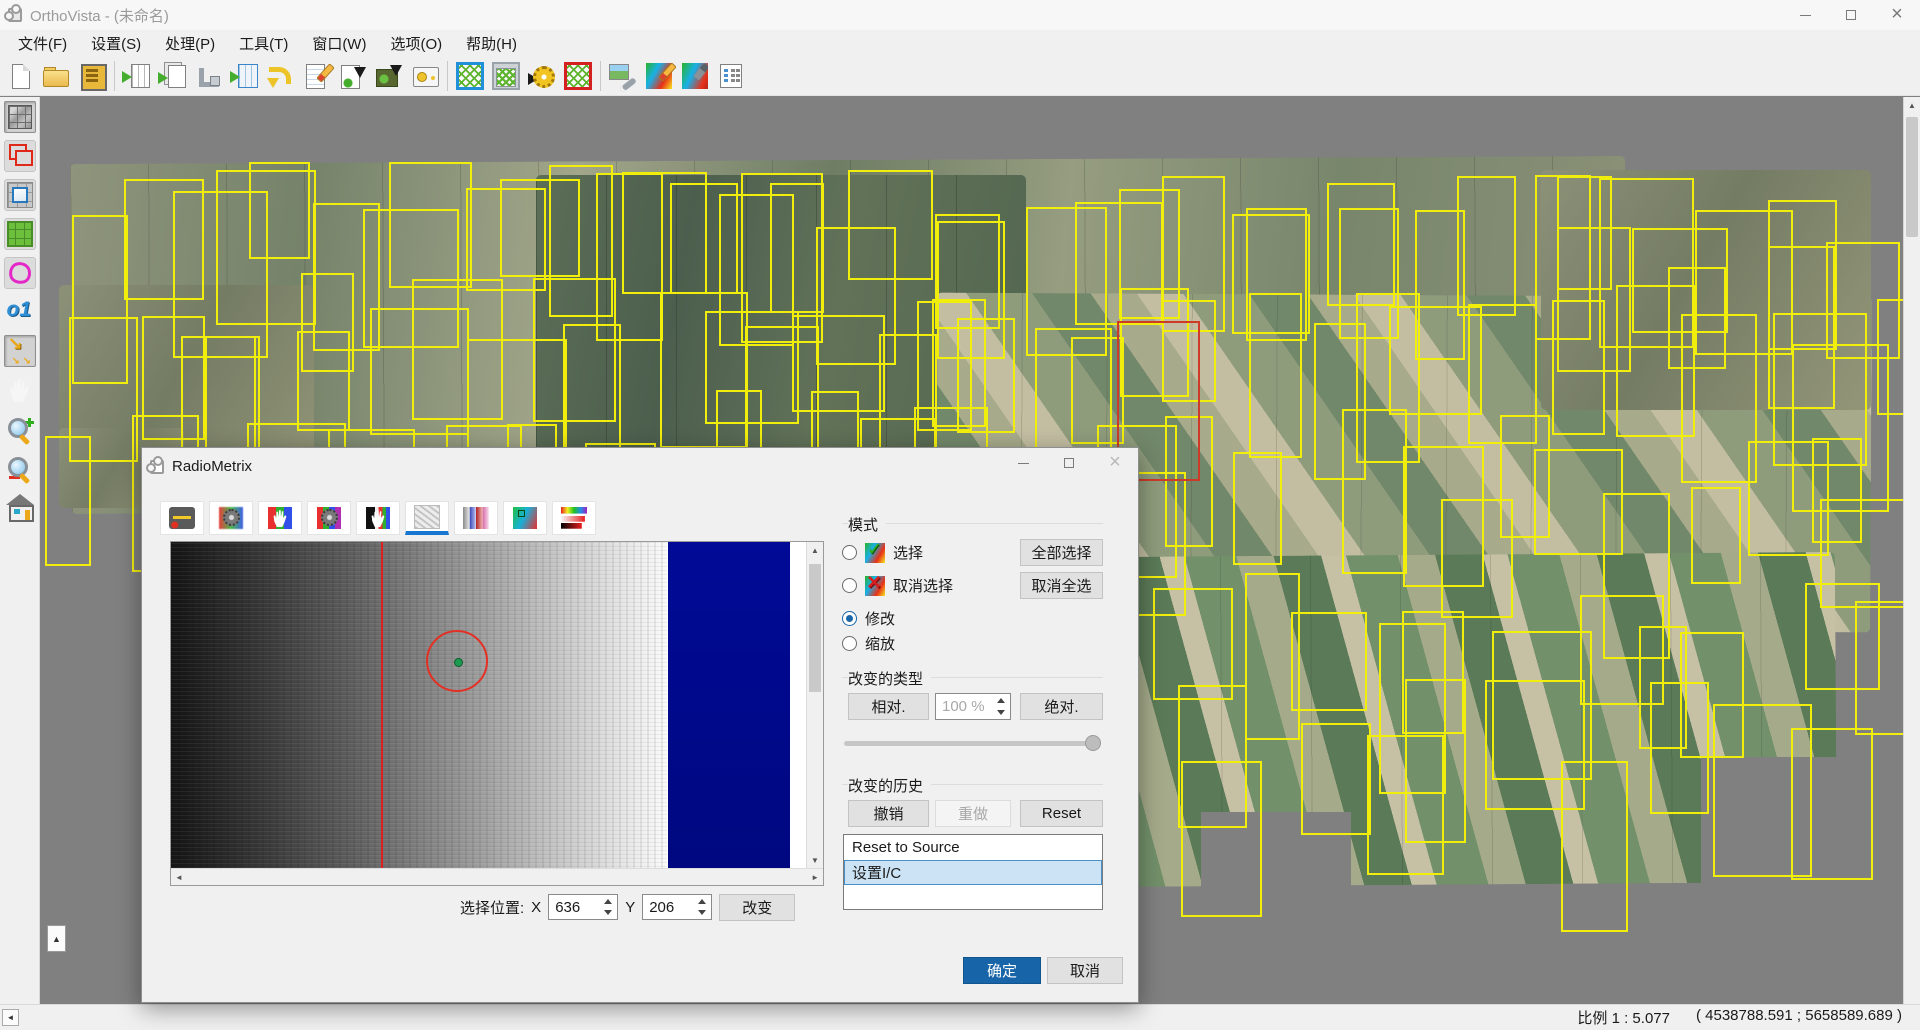 This screenshot has width=1920, height=1030. I want to click on history-list: Reset to Source 设置I/C, so click(973, 872).